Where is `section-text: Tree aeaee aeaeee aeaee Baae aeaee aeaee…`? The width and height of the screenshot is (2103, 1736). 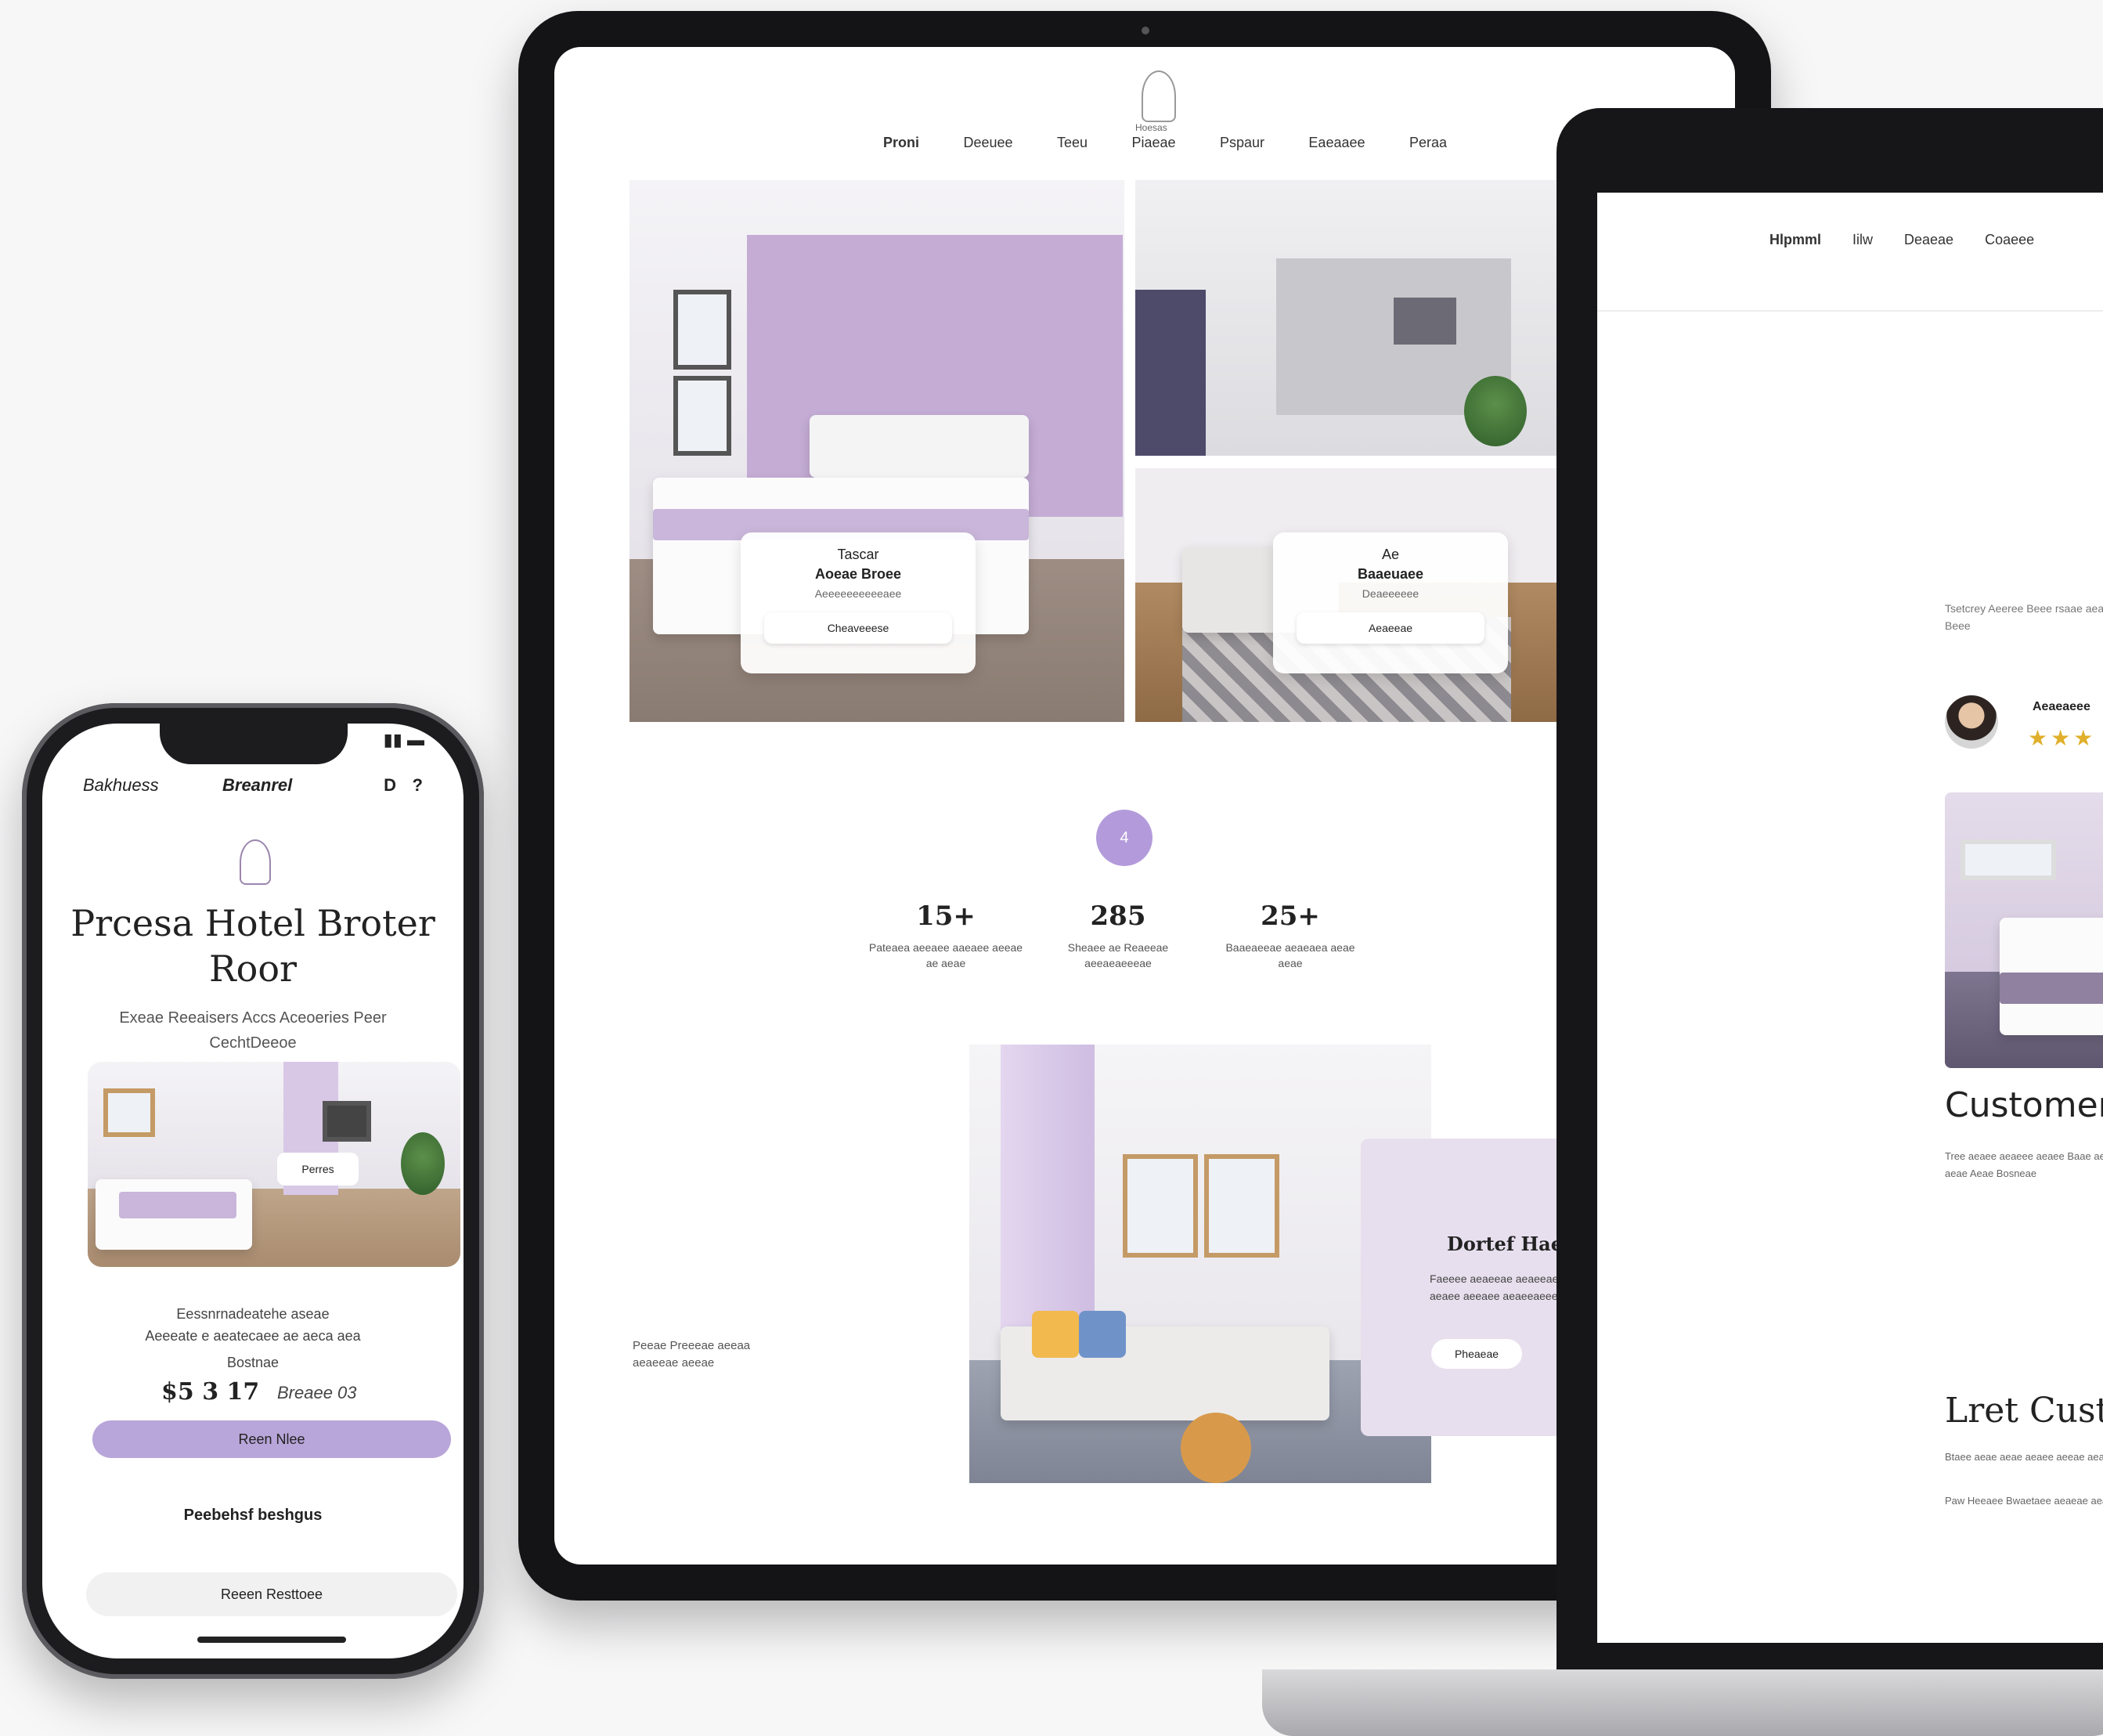 section-text: Tree aeaee aeaeee aeaee Baae aeaee aeaee… is located at coordinates (2024, 1164).